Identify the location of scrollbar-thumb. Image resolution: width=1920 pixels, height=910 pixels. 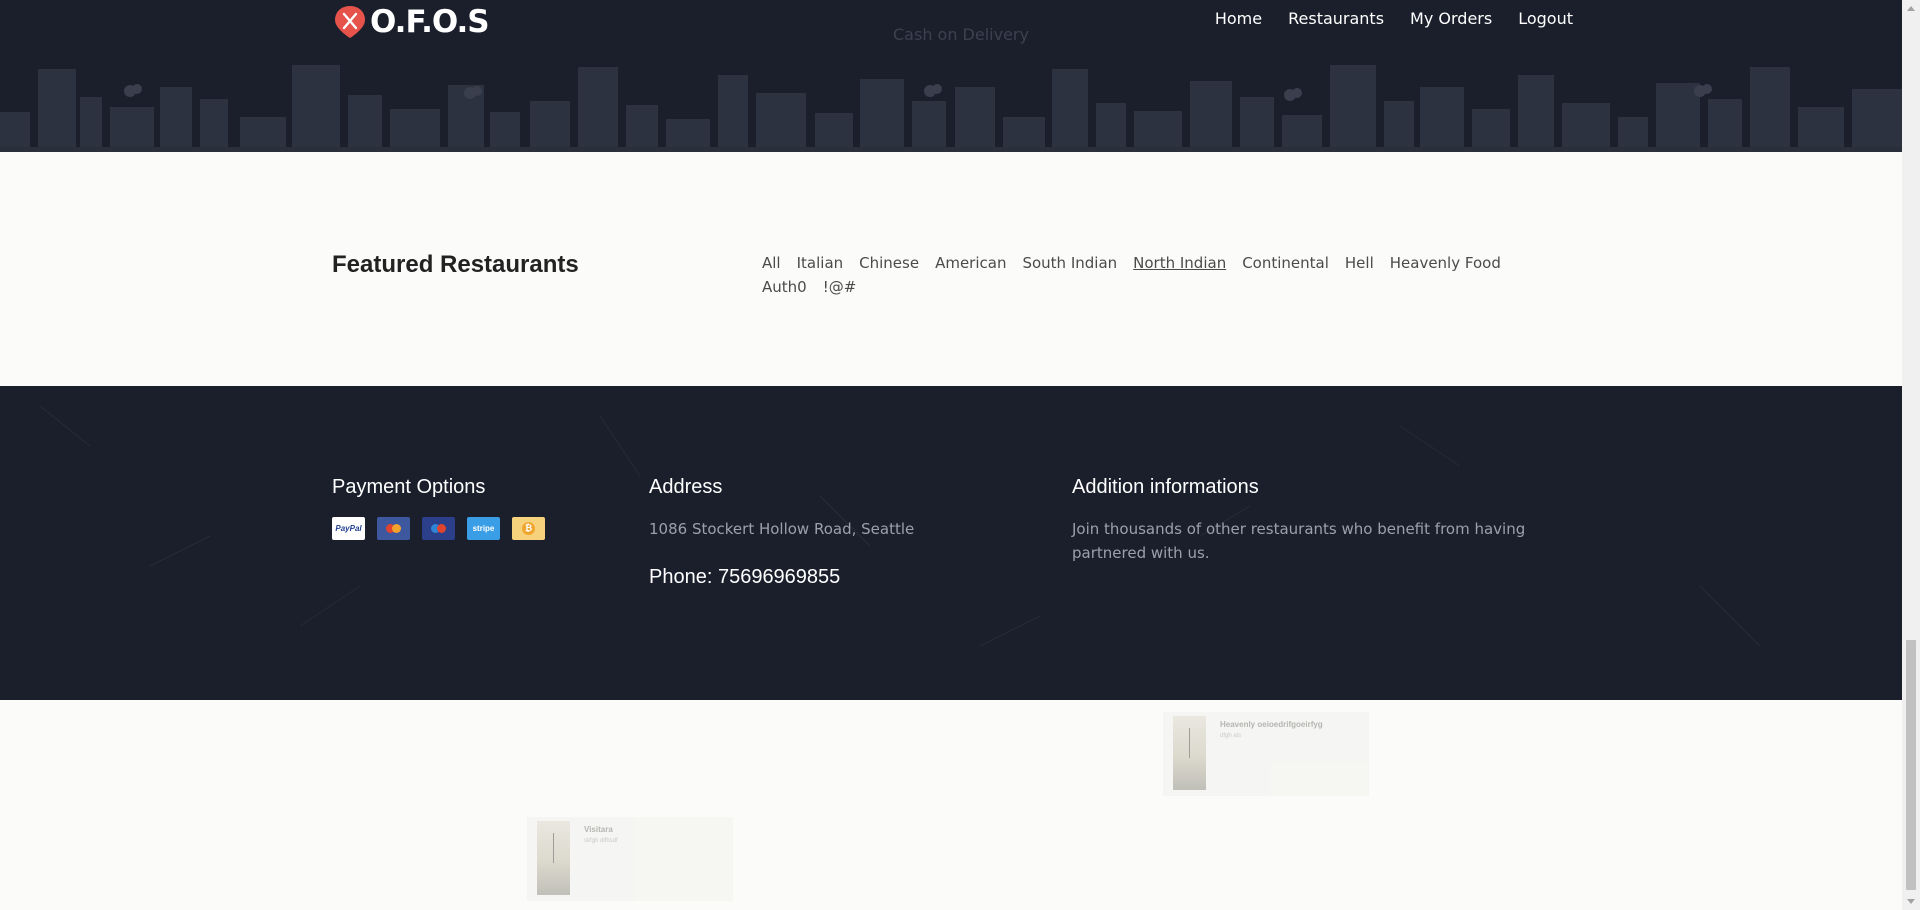
(1911, 765).